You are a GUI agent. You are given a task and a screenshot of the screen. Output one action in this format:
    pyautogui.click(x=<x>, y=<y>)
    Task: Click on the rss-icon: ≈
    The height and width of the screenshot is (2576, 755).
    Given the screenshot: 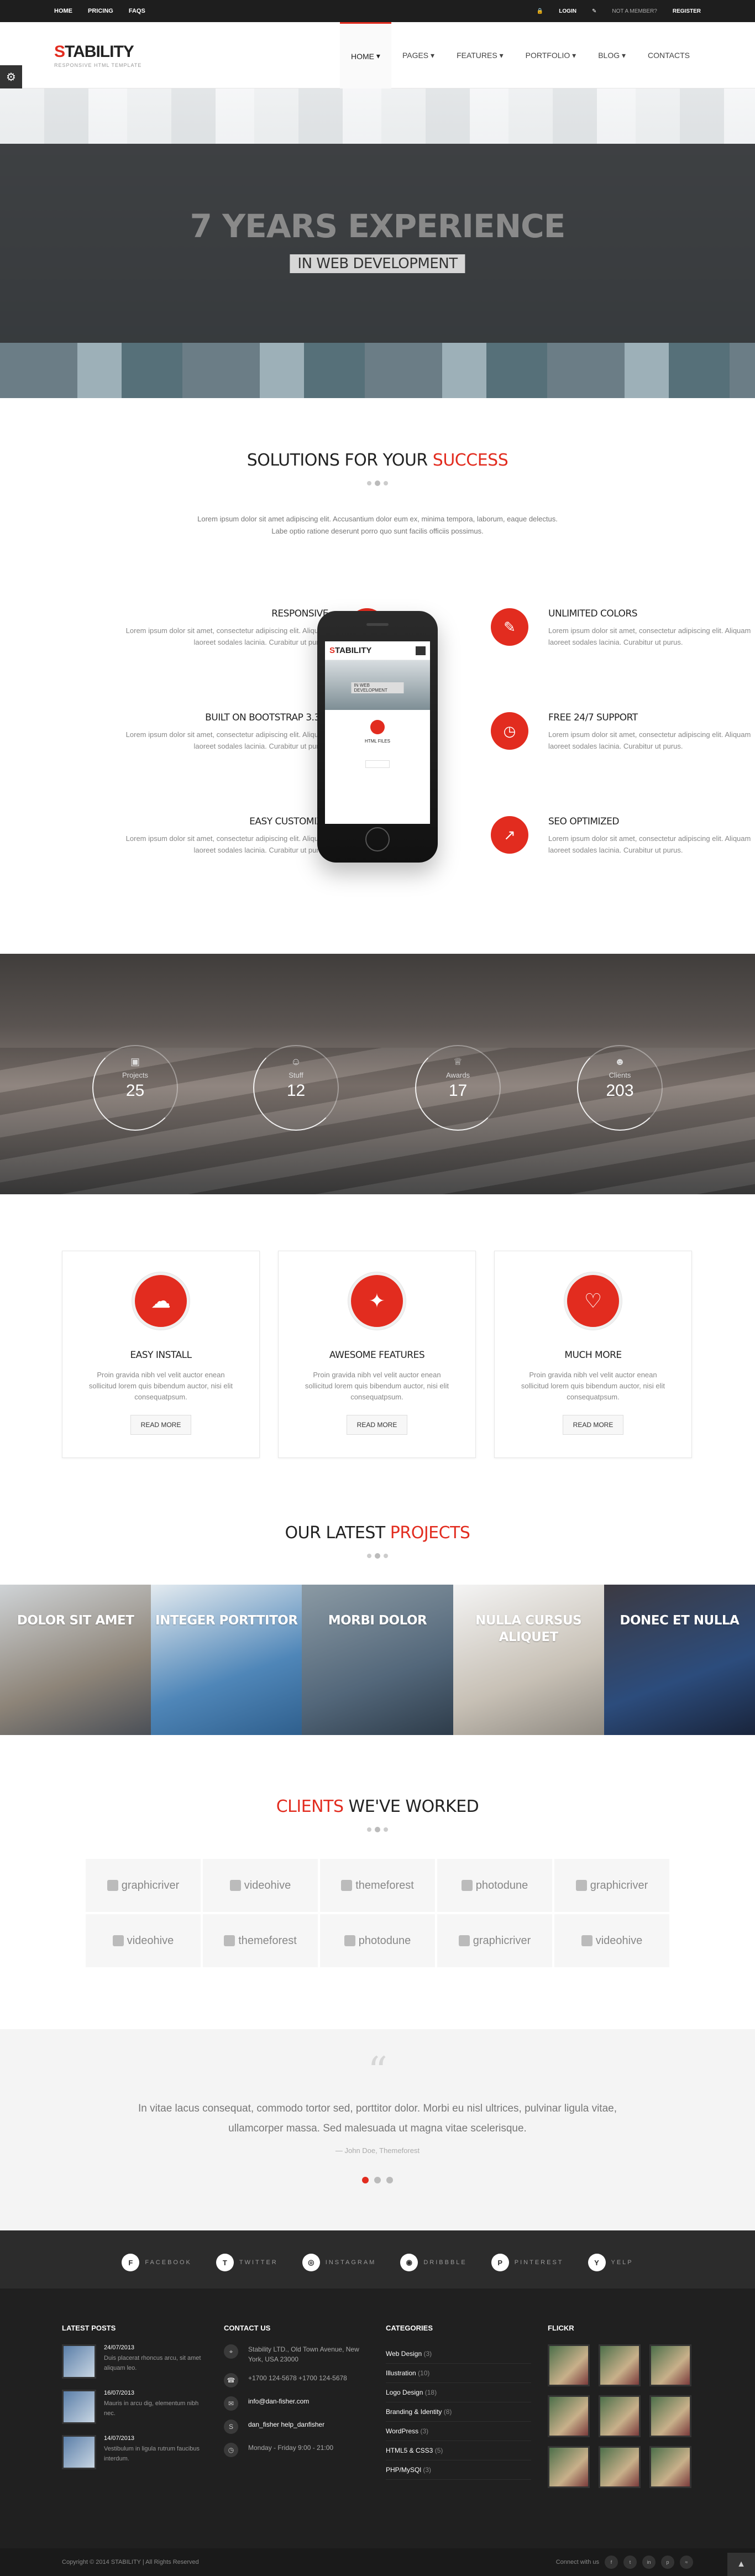 What is the action you would take?
    pyautogui.click(x=686, y=2562)
    